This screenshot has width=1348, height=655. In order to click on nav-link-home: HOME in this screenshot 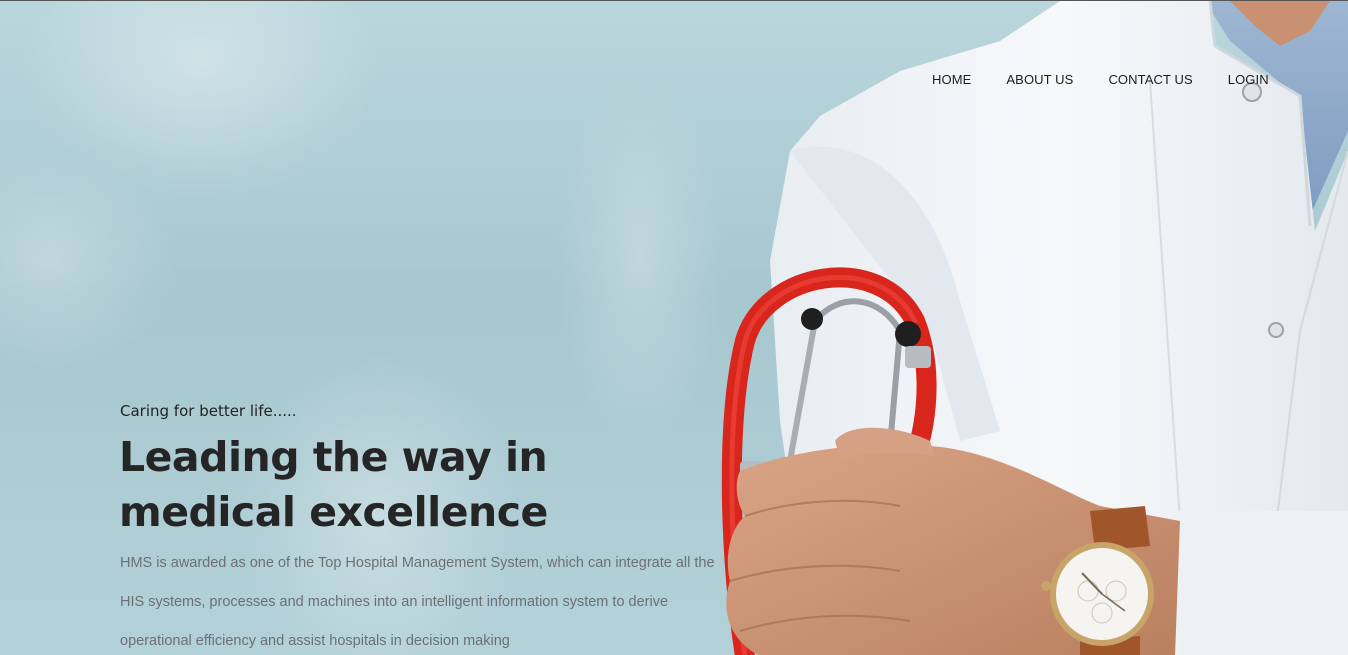, I will do `click(951, 79)`.